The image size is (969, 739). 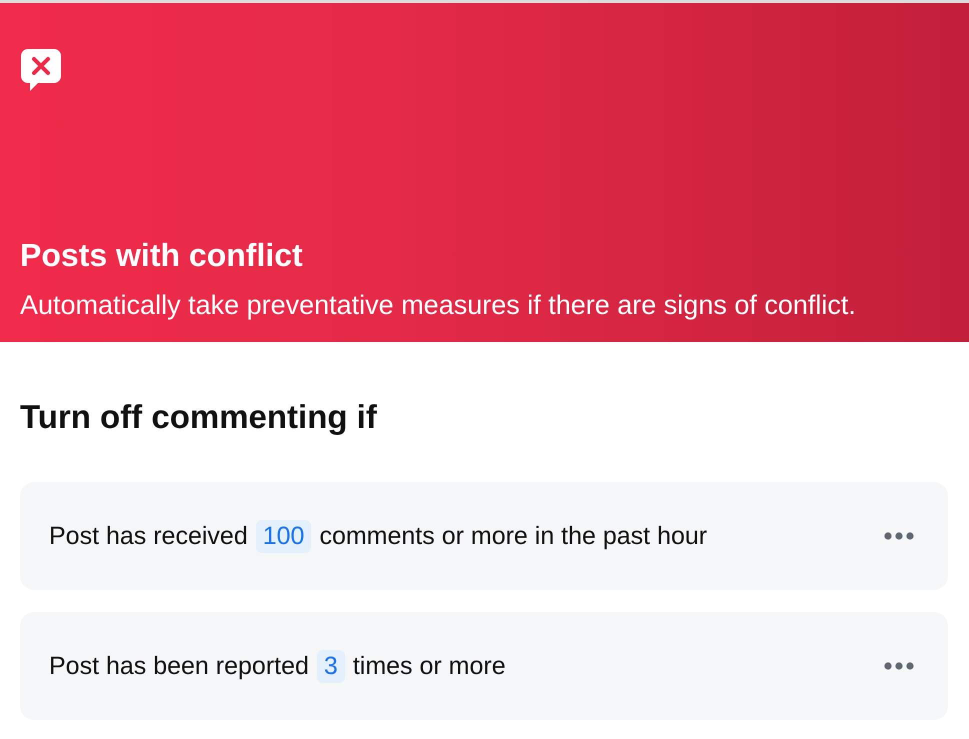 What do you see at coordinates (148, 536) in the screenshot?
I see `rule-text: Post has received` at bounding box center [148, 536].